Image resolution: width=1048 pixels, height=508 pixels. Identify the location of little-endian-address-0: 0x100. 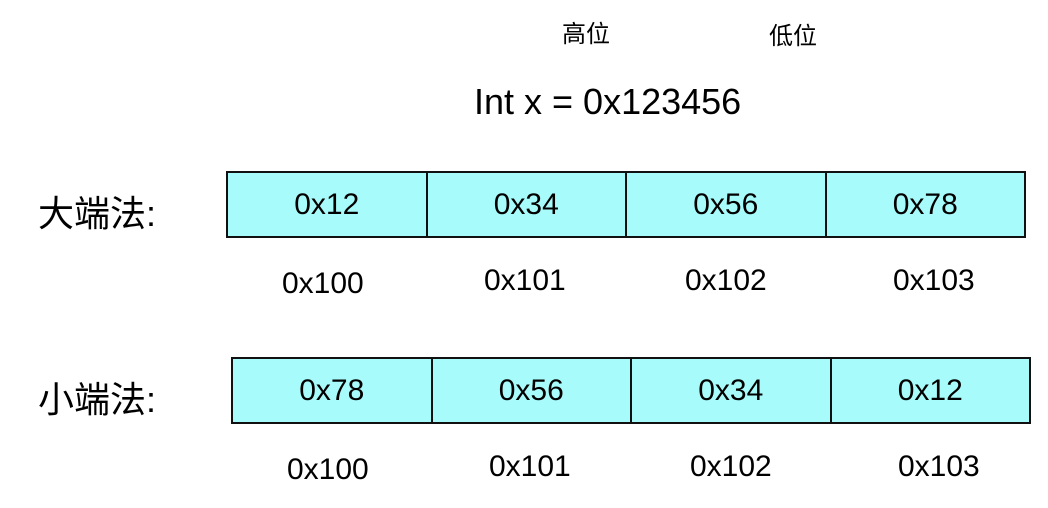
(328, 469).